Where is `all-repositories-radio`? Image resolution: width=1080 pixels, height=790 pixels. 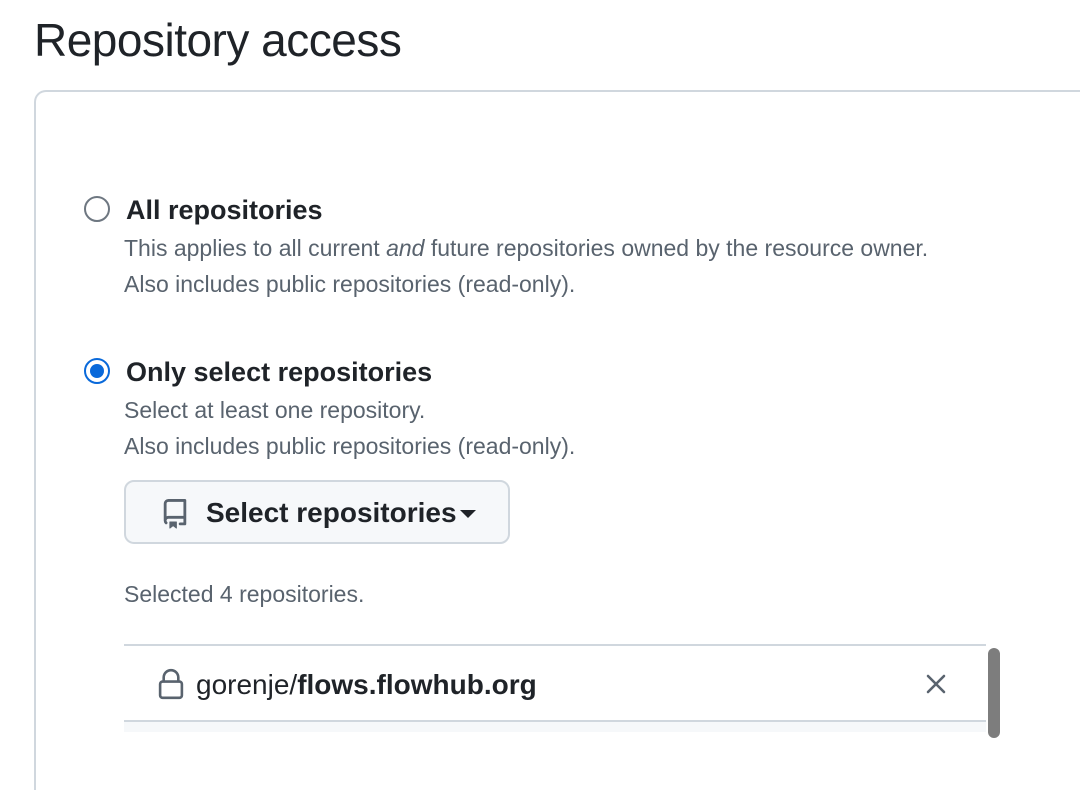
all-repositories-radio is located at coordinates (97, 209).